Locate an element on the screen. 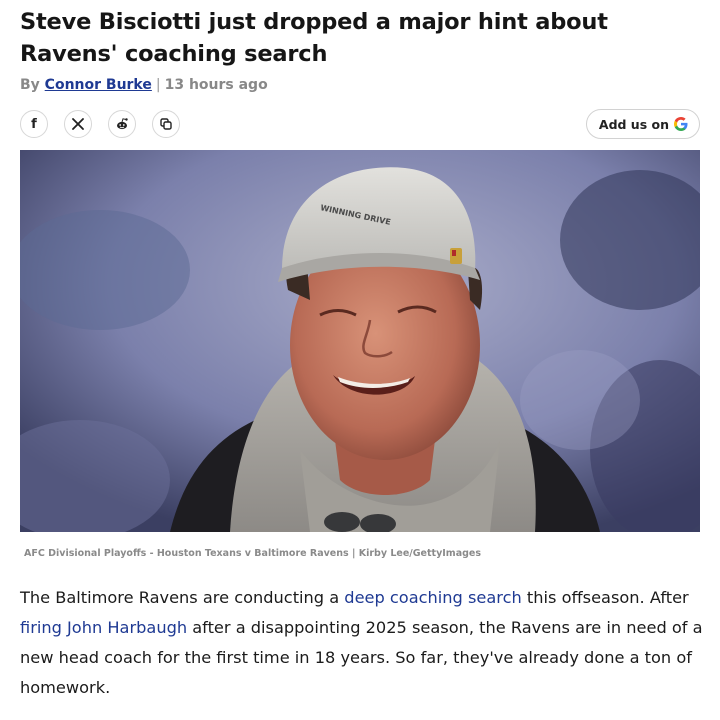 This screenshot has width=720, height=720. add-us-on-google-button: Add us on is located at coordinates (642, 124).